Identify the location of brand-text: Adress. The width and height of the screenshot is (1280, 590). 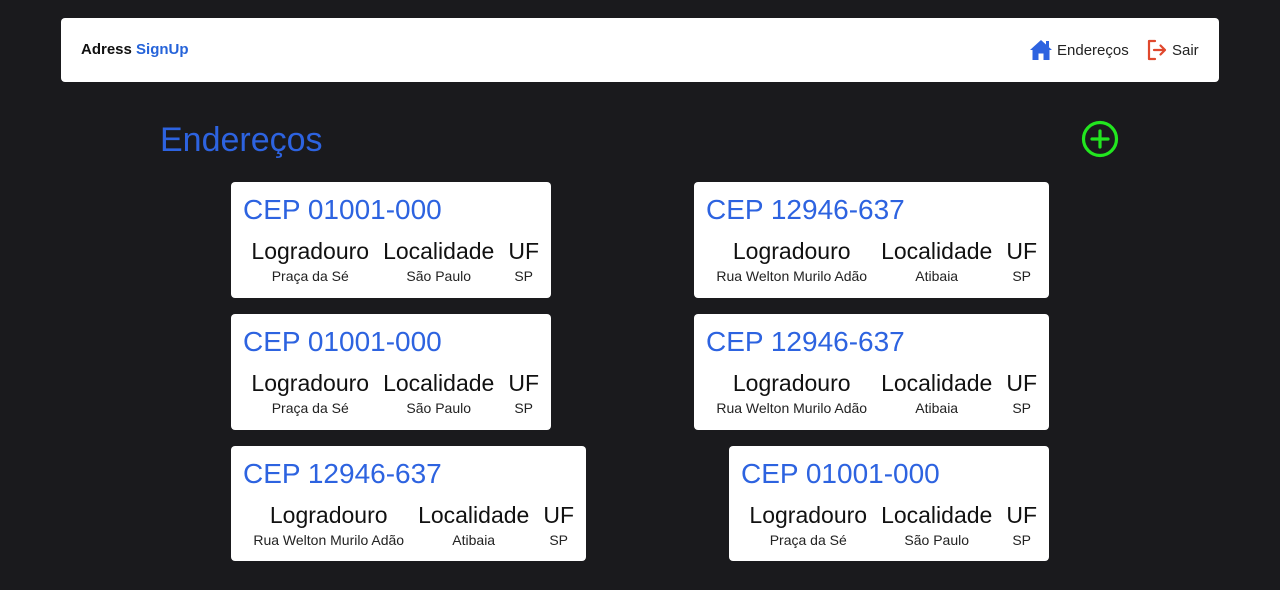
(109, 49).